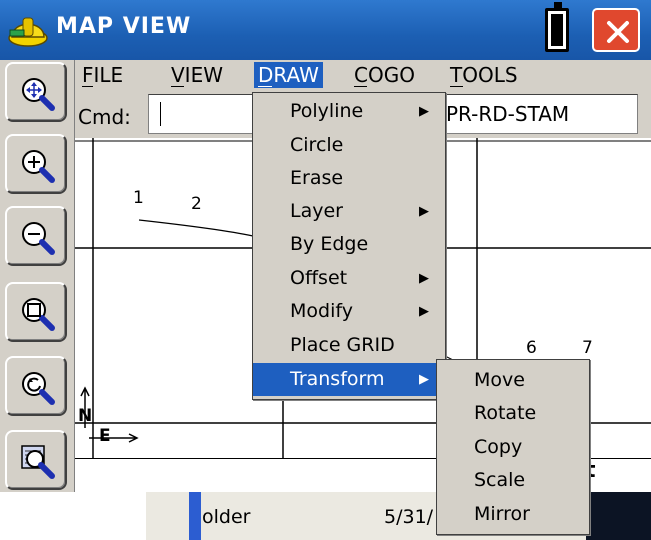 The width and height of the screenshot is (651, 540). Describe the element at coordinates (513, 380) in the screenshot. I see `transform-move: Move` at that location.